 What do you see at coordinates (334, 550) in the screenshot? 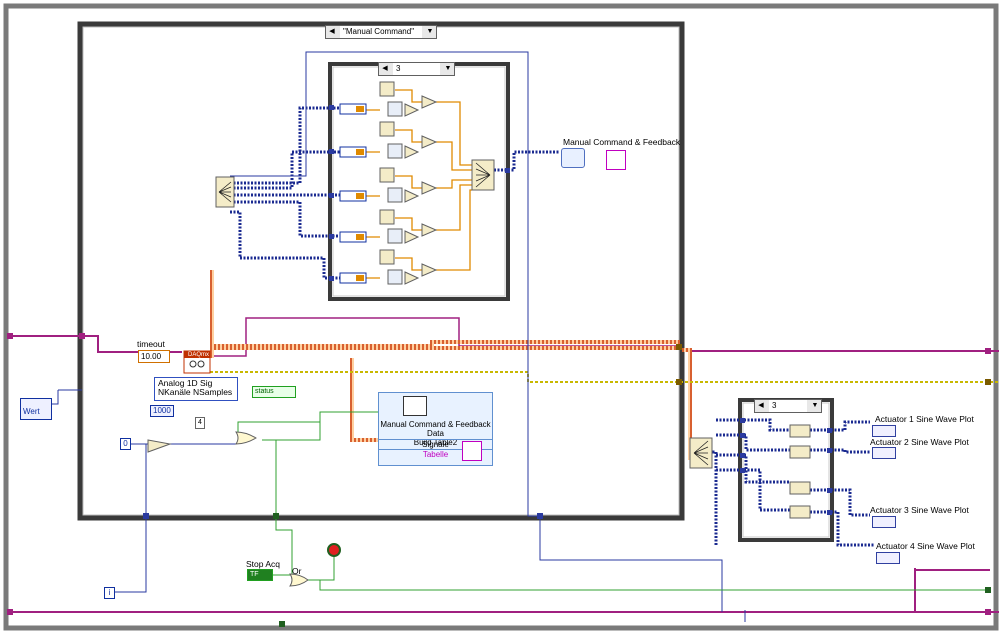
I see `stop-condition-icon` at bounding box center [334, 550].